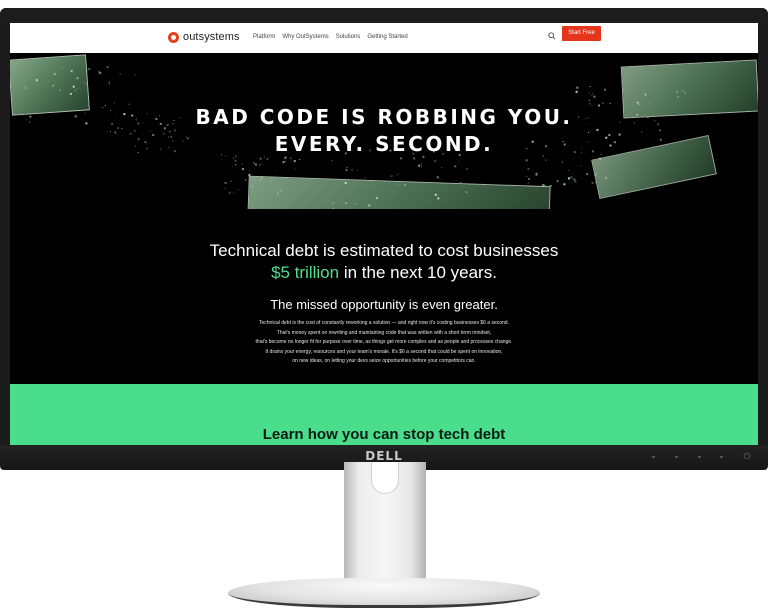 This screenshot has width=768, height=614. What do you see at coordinates (384, 15) in the screenshot?
I see `monitor-bezel-top` at bounding box center [384, 15].